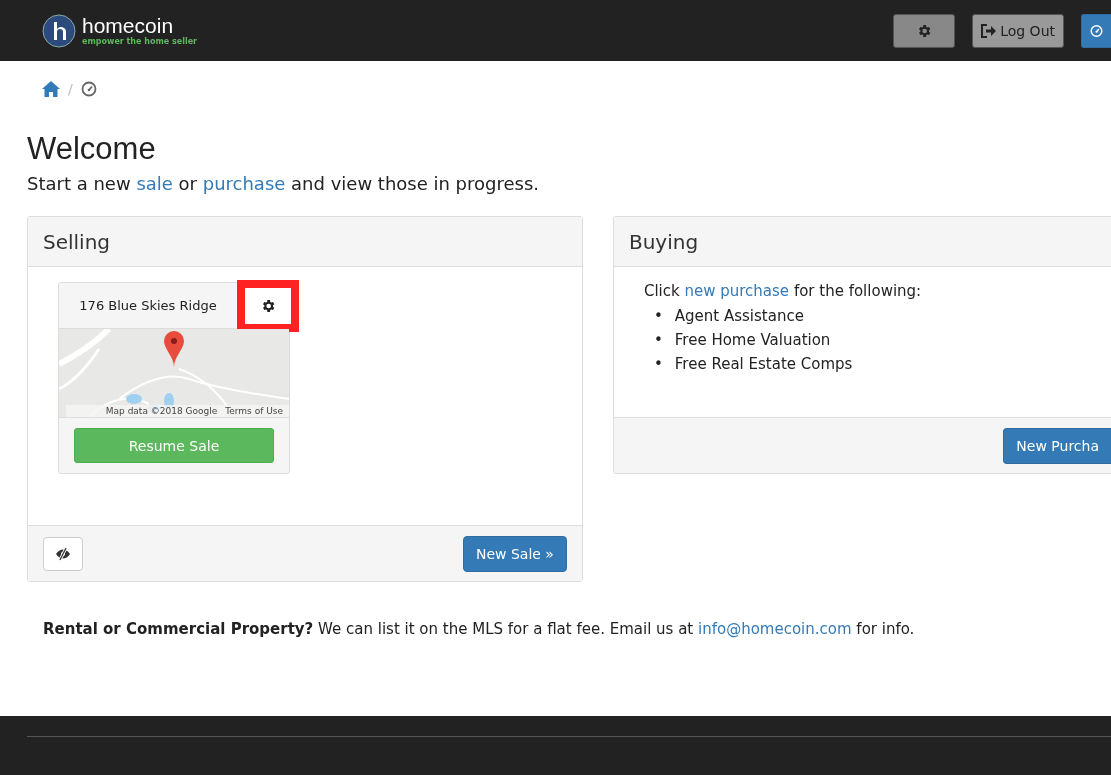 The height and width of the screenshot is (775, 1111). Describe the element at coordinates (479, 629) in the screenshot. I see `rental-notice: Rental or Commercial Property? We can list it on the MLS for a flat fee. Email us at info@homecoin.com for info.` at that location.